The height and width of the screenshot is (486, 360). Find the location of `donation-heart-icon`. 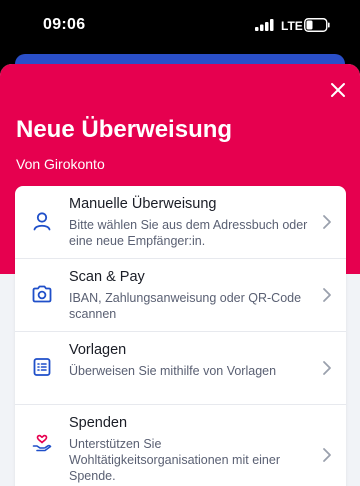

donation-heart-icon is located at coordinates (42, 443).